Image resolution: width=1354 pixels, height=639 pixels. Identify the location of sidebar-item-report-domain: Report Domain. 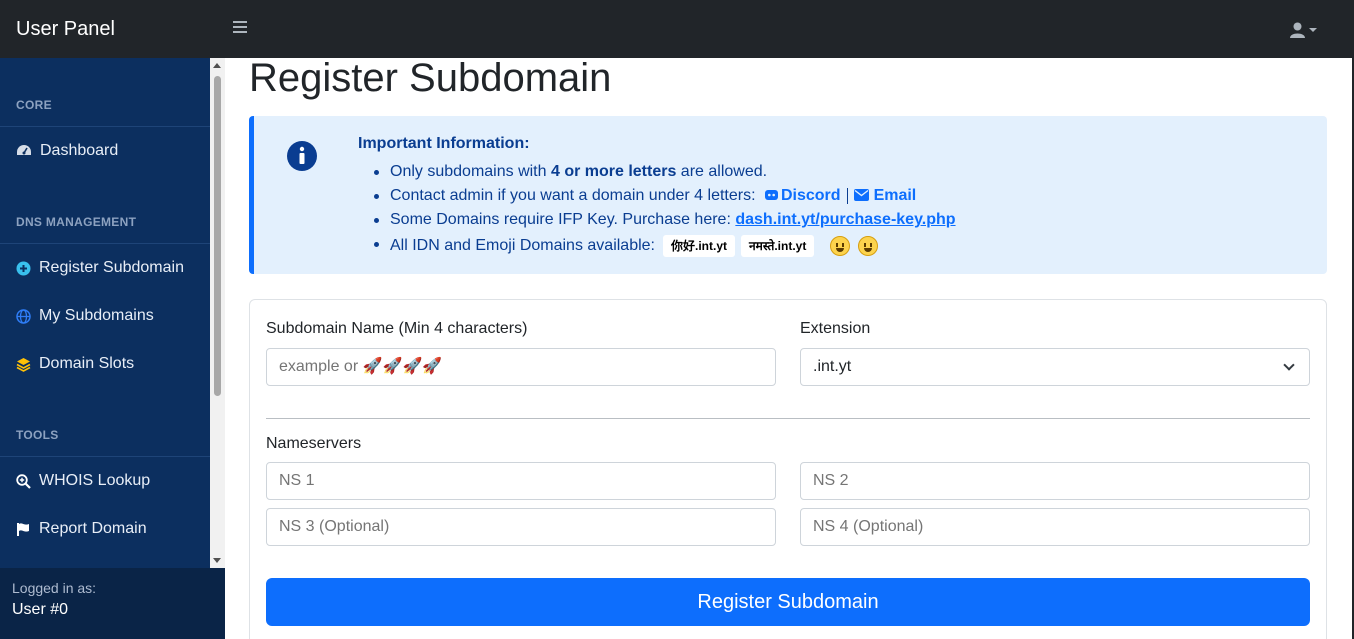
(105, 529).